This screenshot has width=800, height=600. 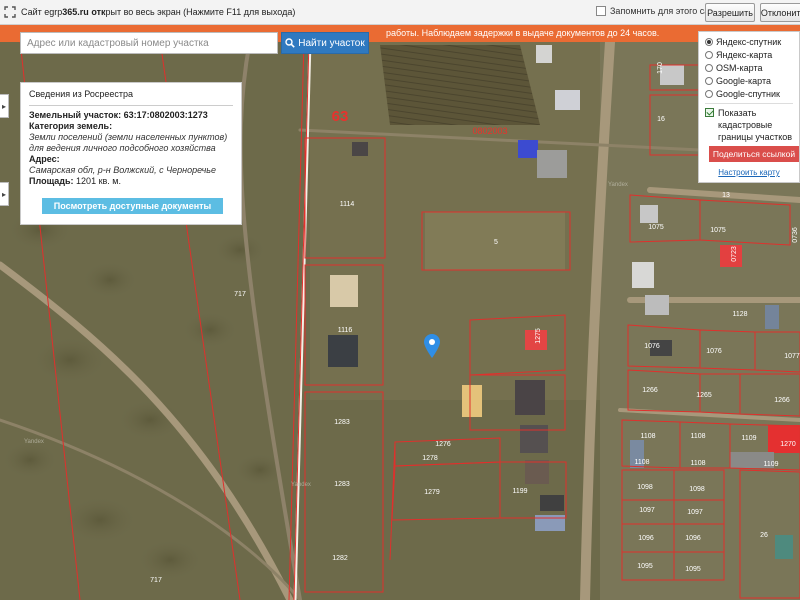 What do you see at coordinates (704, 395) in the screenshot?
I see `parcel-label: 1265` at bounding box center [704, 395].